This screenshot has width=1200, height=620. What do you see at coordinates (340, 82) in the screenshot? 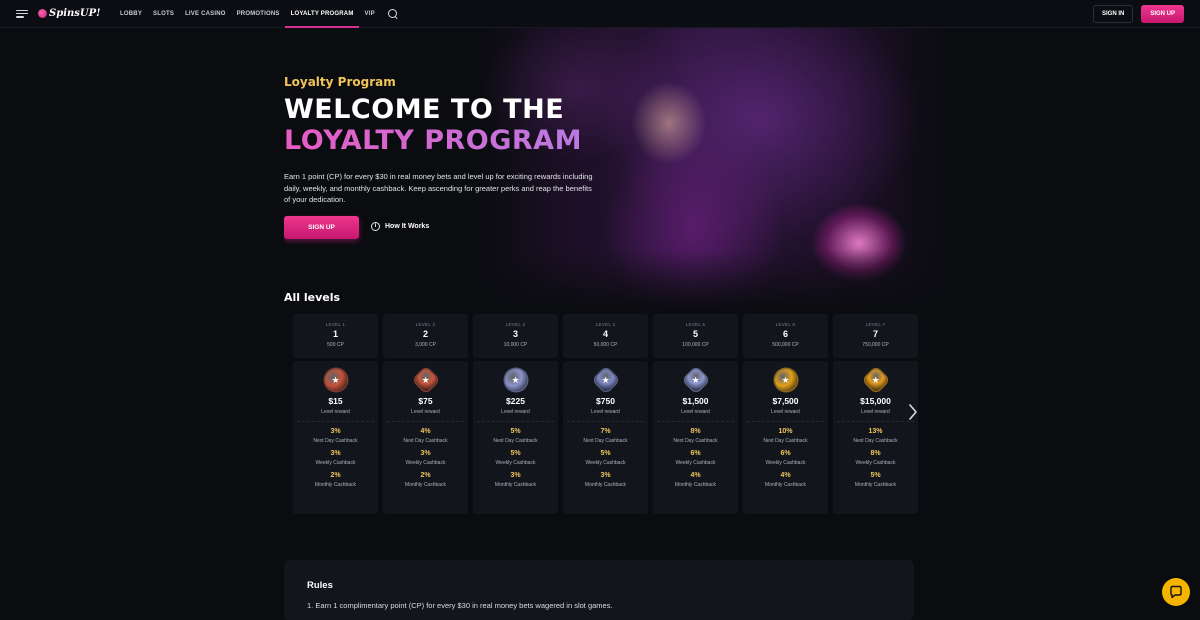
I see `hero-eyebrow: Loyalty Program` at bounding box center [340, 82].